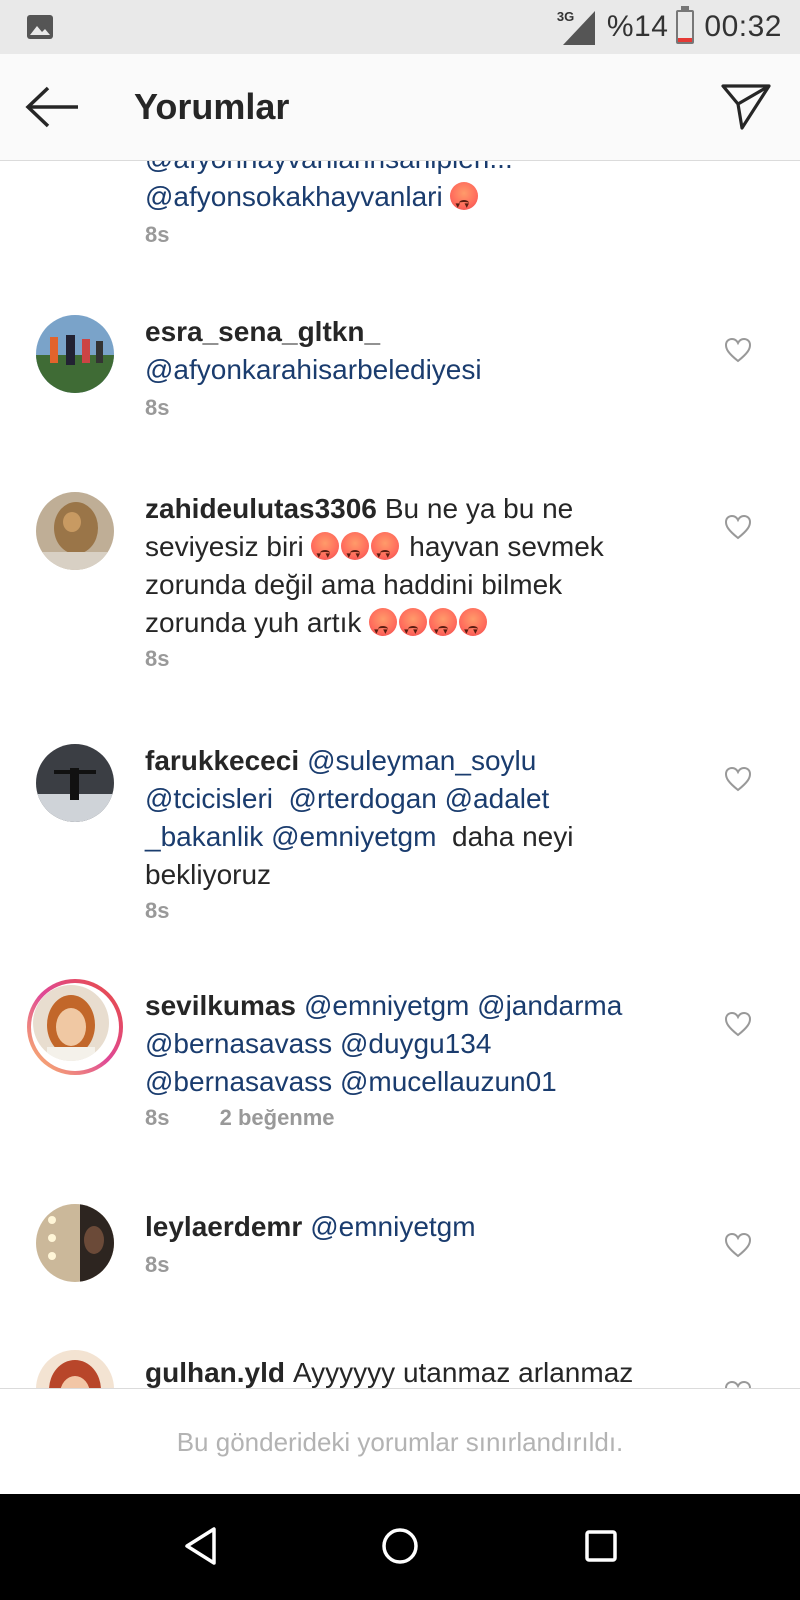  What do you see at coordinates (53, 107) in the screenshot?
I see `back-arrow-icon` at bounding box center [53, 107].